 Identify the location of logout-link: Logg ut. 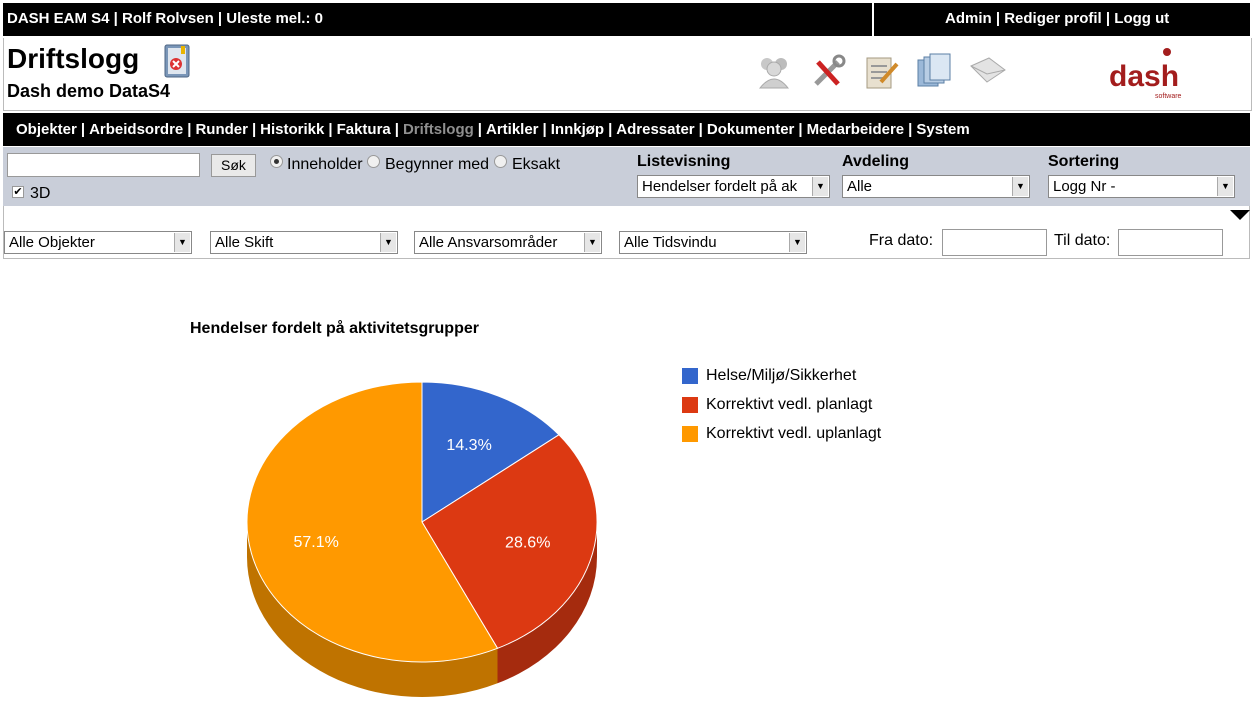
(1141, 18).